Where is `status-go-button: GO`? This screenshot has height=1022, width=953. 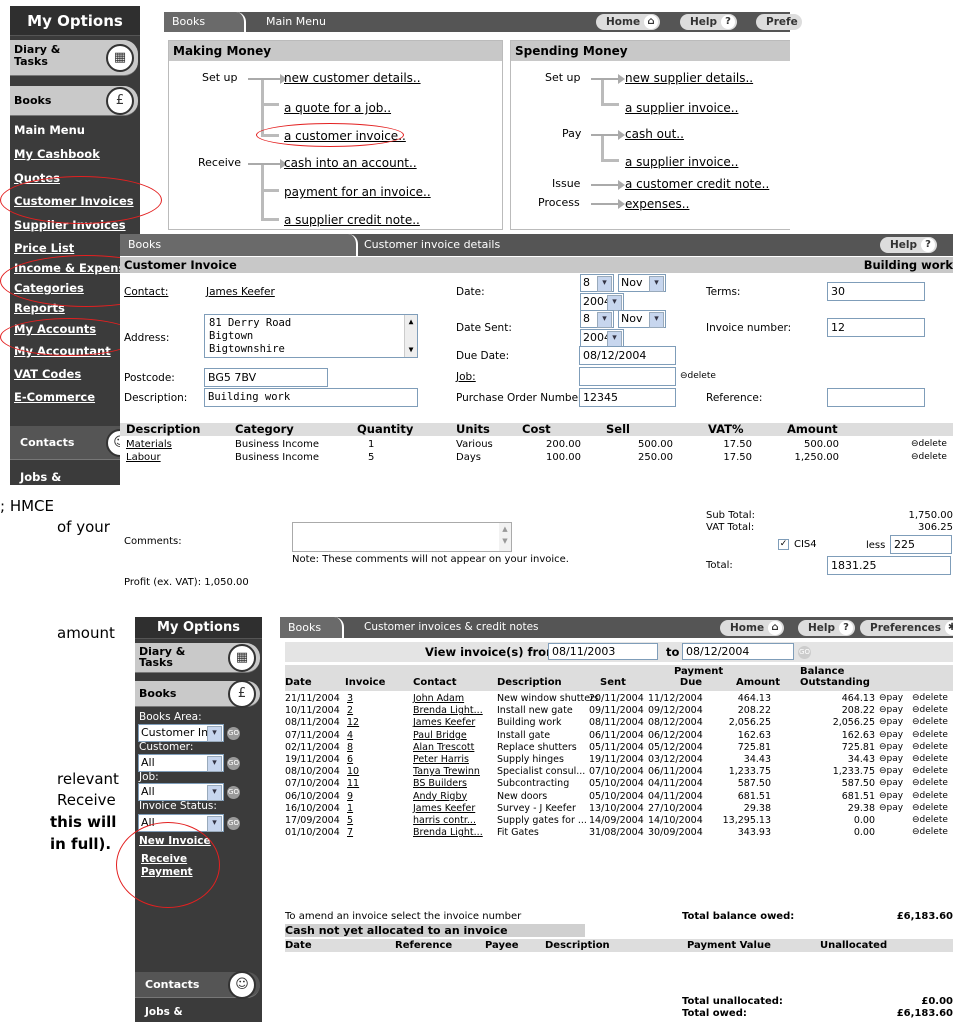
status-go-button: GO is located at coordinates (233, 823).